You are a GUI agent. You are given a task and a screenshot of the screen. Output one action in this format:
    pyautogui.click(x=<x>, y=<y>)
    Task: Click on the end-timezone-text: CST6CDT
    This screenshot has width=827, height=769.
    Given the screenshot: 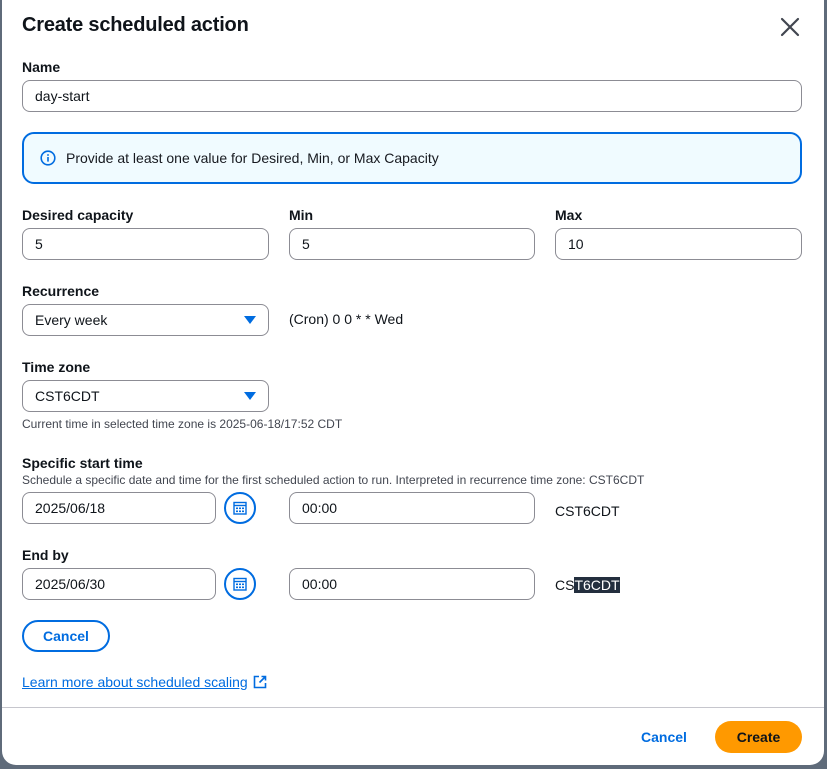 What is the action you would take?
    pyautogui.click(x=587, y=585)
    